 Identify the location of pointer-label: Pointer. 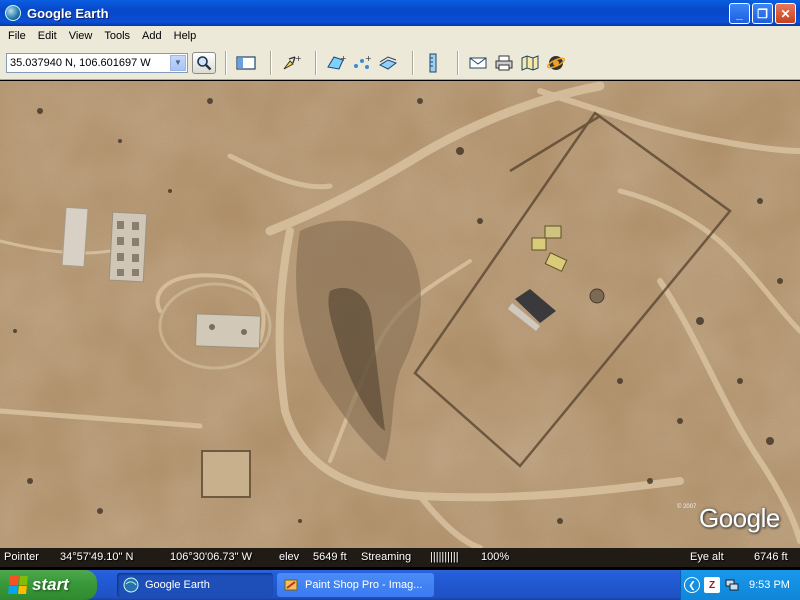
(21, 557).